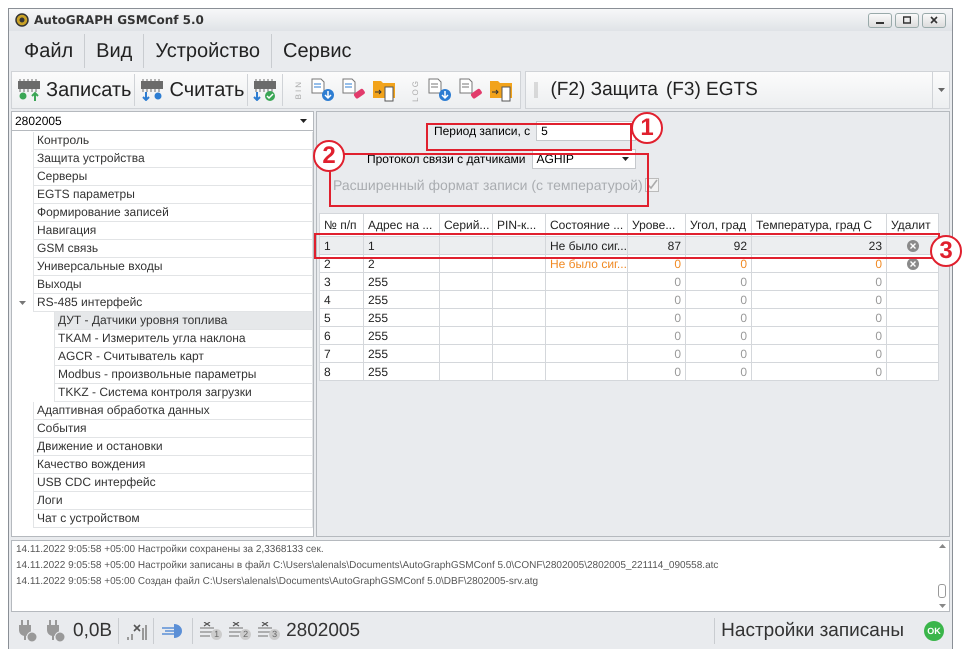 The height and width of the screenshot is (649, 972). What do you see at coordinates (342, 371) in the screenshot?
I see `table-cell: 8` at bounding box center [342, 371].